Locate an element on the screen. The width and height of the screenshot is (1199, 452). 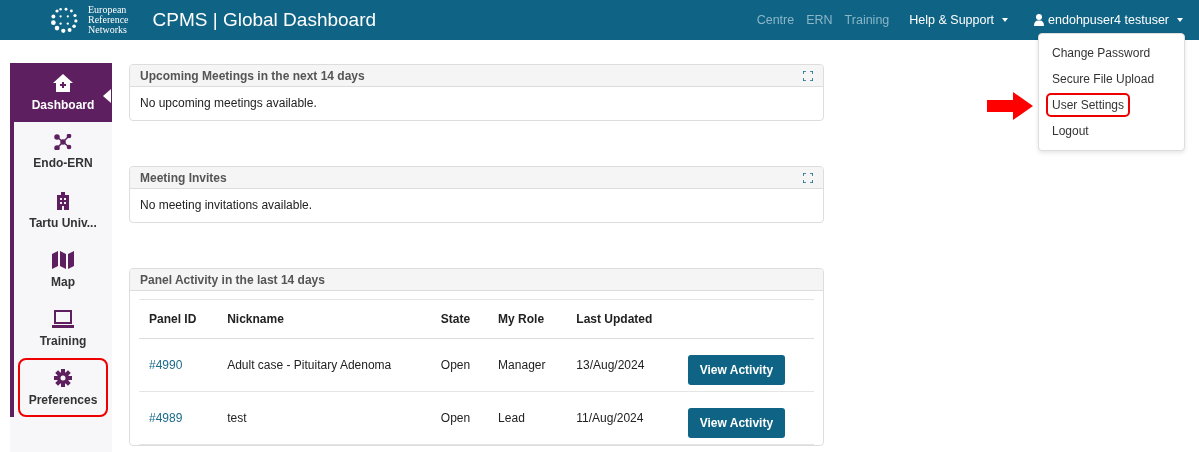
network-icon is located at coordinates (63, 141).